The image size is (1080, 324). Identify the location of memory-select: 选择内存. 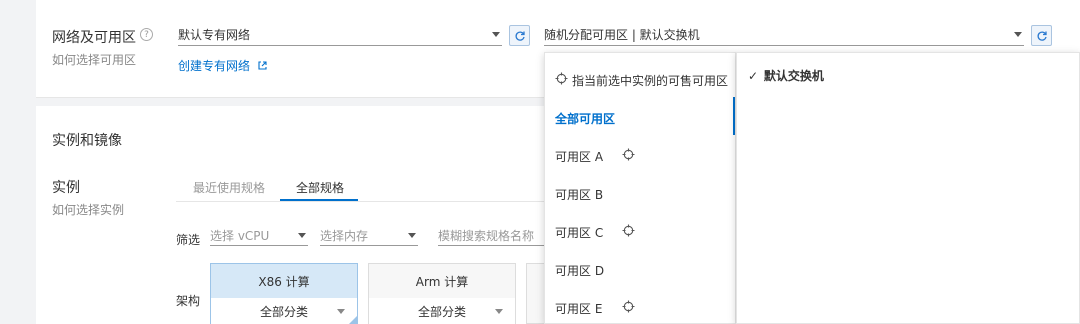
(369, 235).